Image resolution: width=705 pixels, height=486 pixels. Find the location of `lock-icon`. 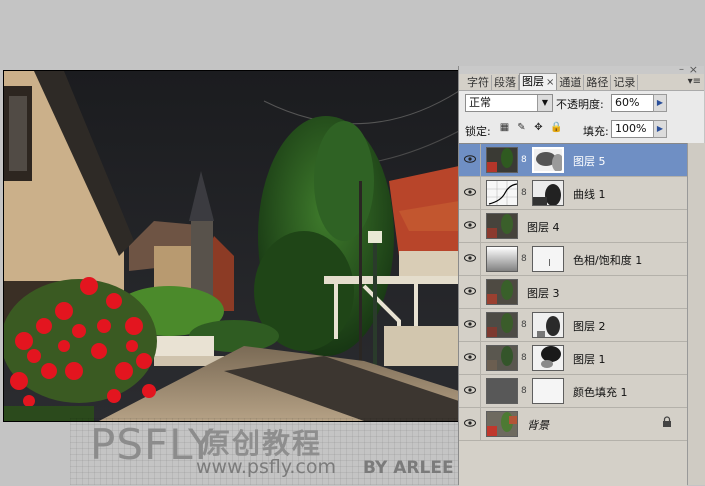

lock-icon is located at coordinates (667, 423).